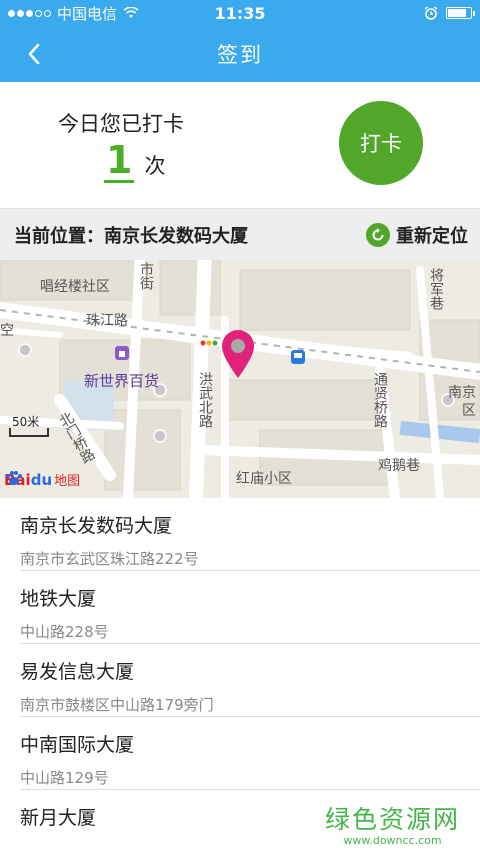 This screenshot has width=480, height=853. What do you see at coordinates (75, 287) in the screenshot?
I see `map-label-changxin: 唱经楼社区` at bounding box center [75, 287].